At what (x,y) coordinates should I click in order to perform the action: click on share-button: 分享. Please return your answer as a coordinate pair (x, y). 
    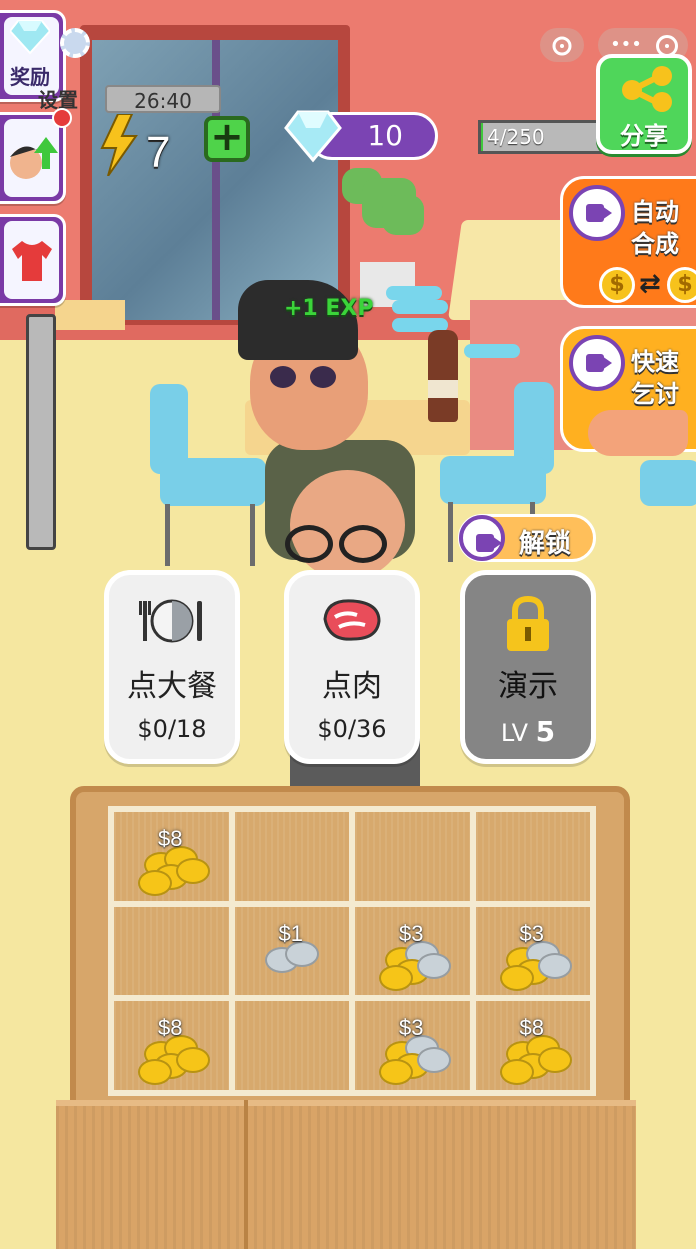
    Looking at the image, I should click on (644, 104).